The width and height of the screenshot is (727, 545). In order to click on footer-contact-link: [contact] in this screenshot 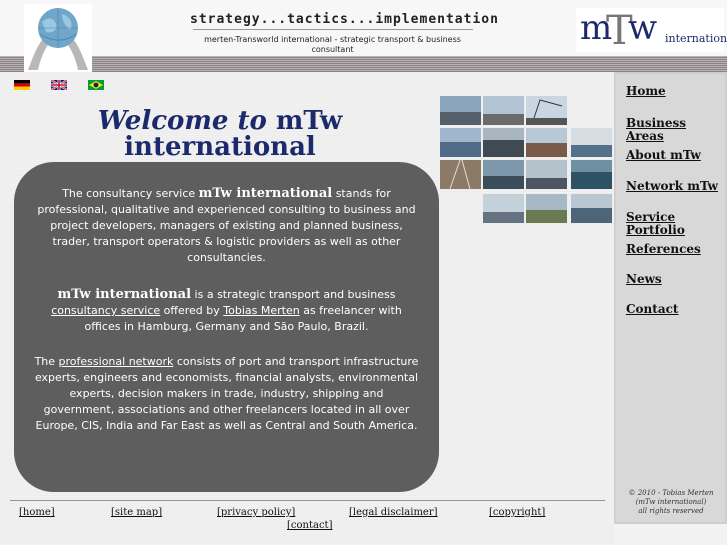, I will do `click(309, 525)`.